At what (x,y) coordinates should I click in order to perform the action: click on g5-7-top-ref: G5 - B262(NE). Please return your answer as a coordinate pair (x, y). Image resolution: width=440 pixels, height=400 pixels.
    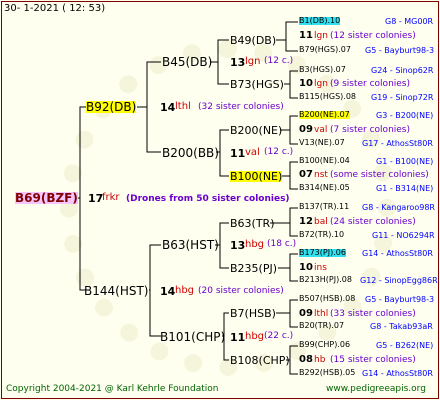
    Looking at the image, I should click on (405, 345).